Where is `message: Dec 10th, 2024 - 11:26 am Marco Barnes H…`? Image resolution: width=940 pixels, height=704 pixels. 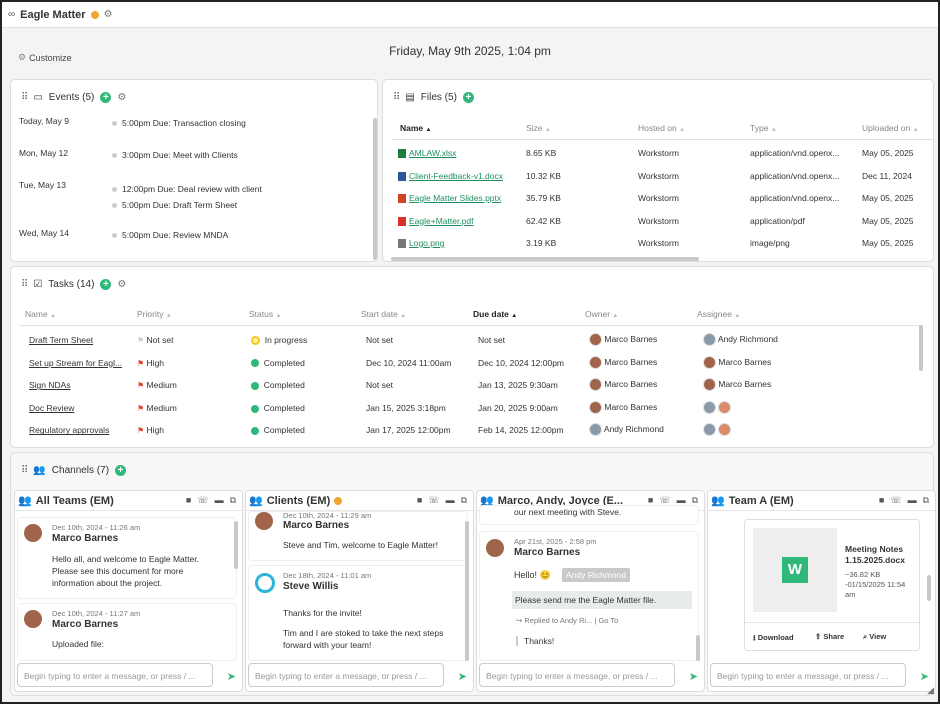 message: Dec 10th, 2024 - 11:26 am Marco Barnes H… is located at coordinates (127, 558).